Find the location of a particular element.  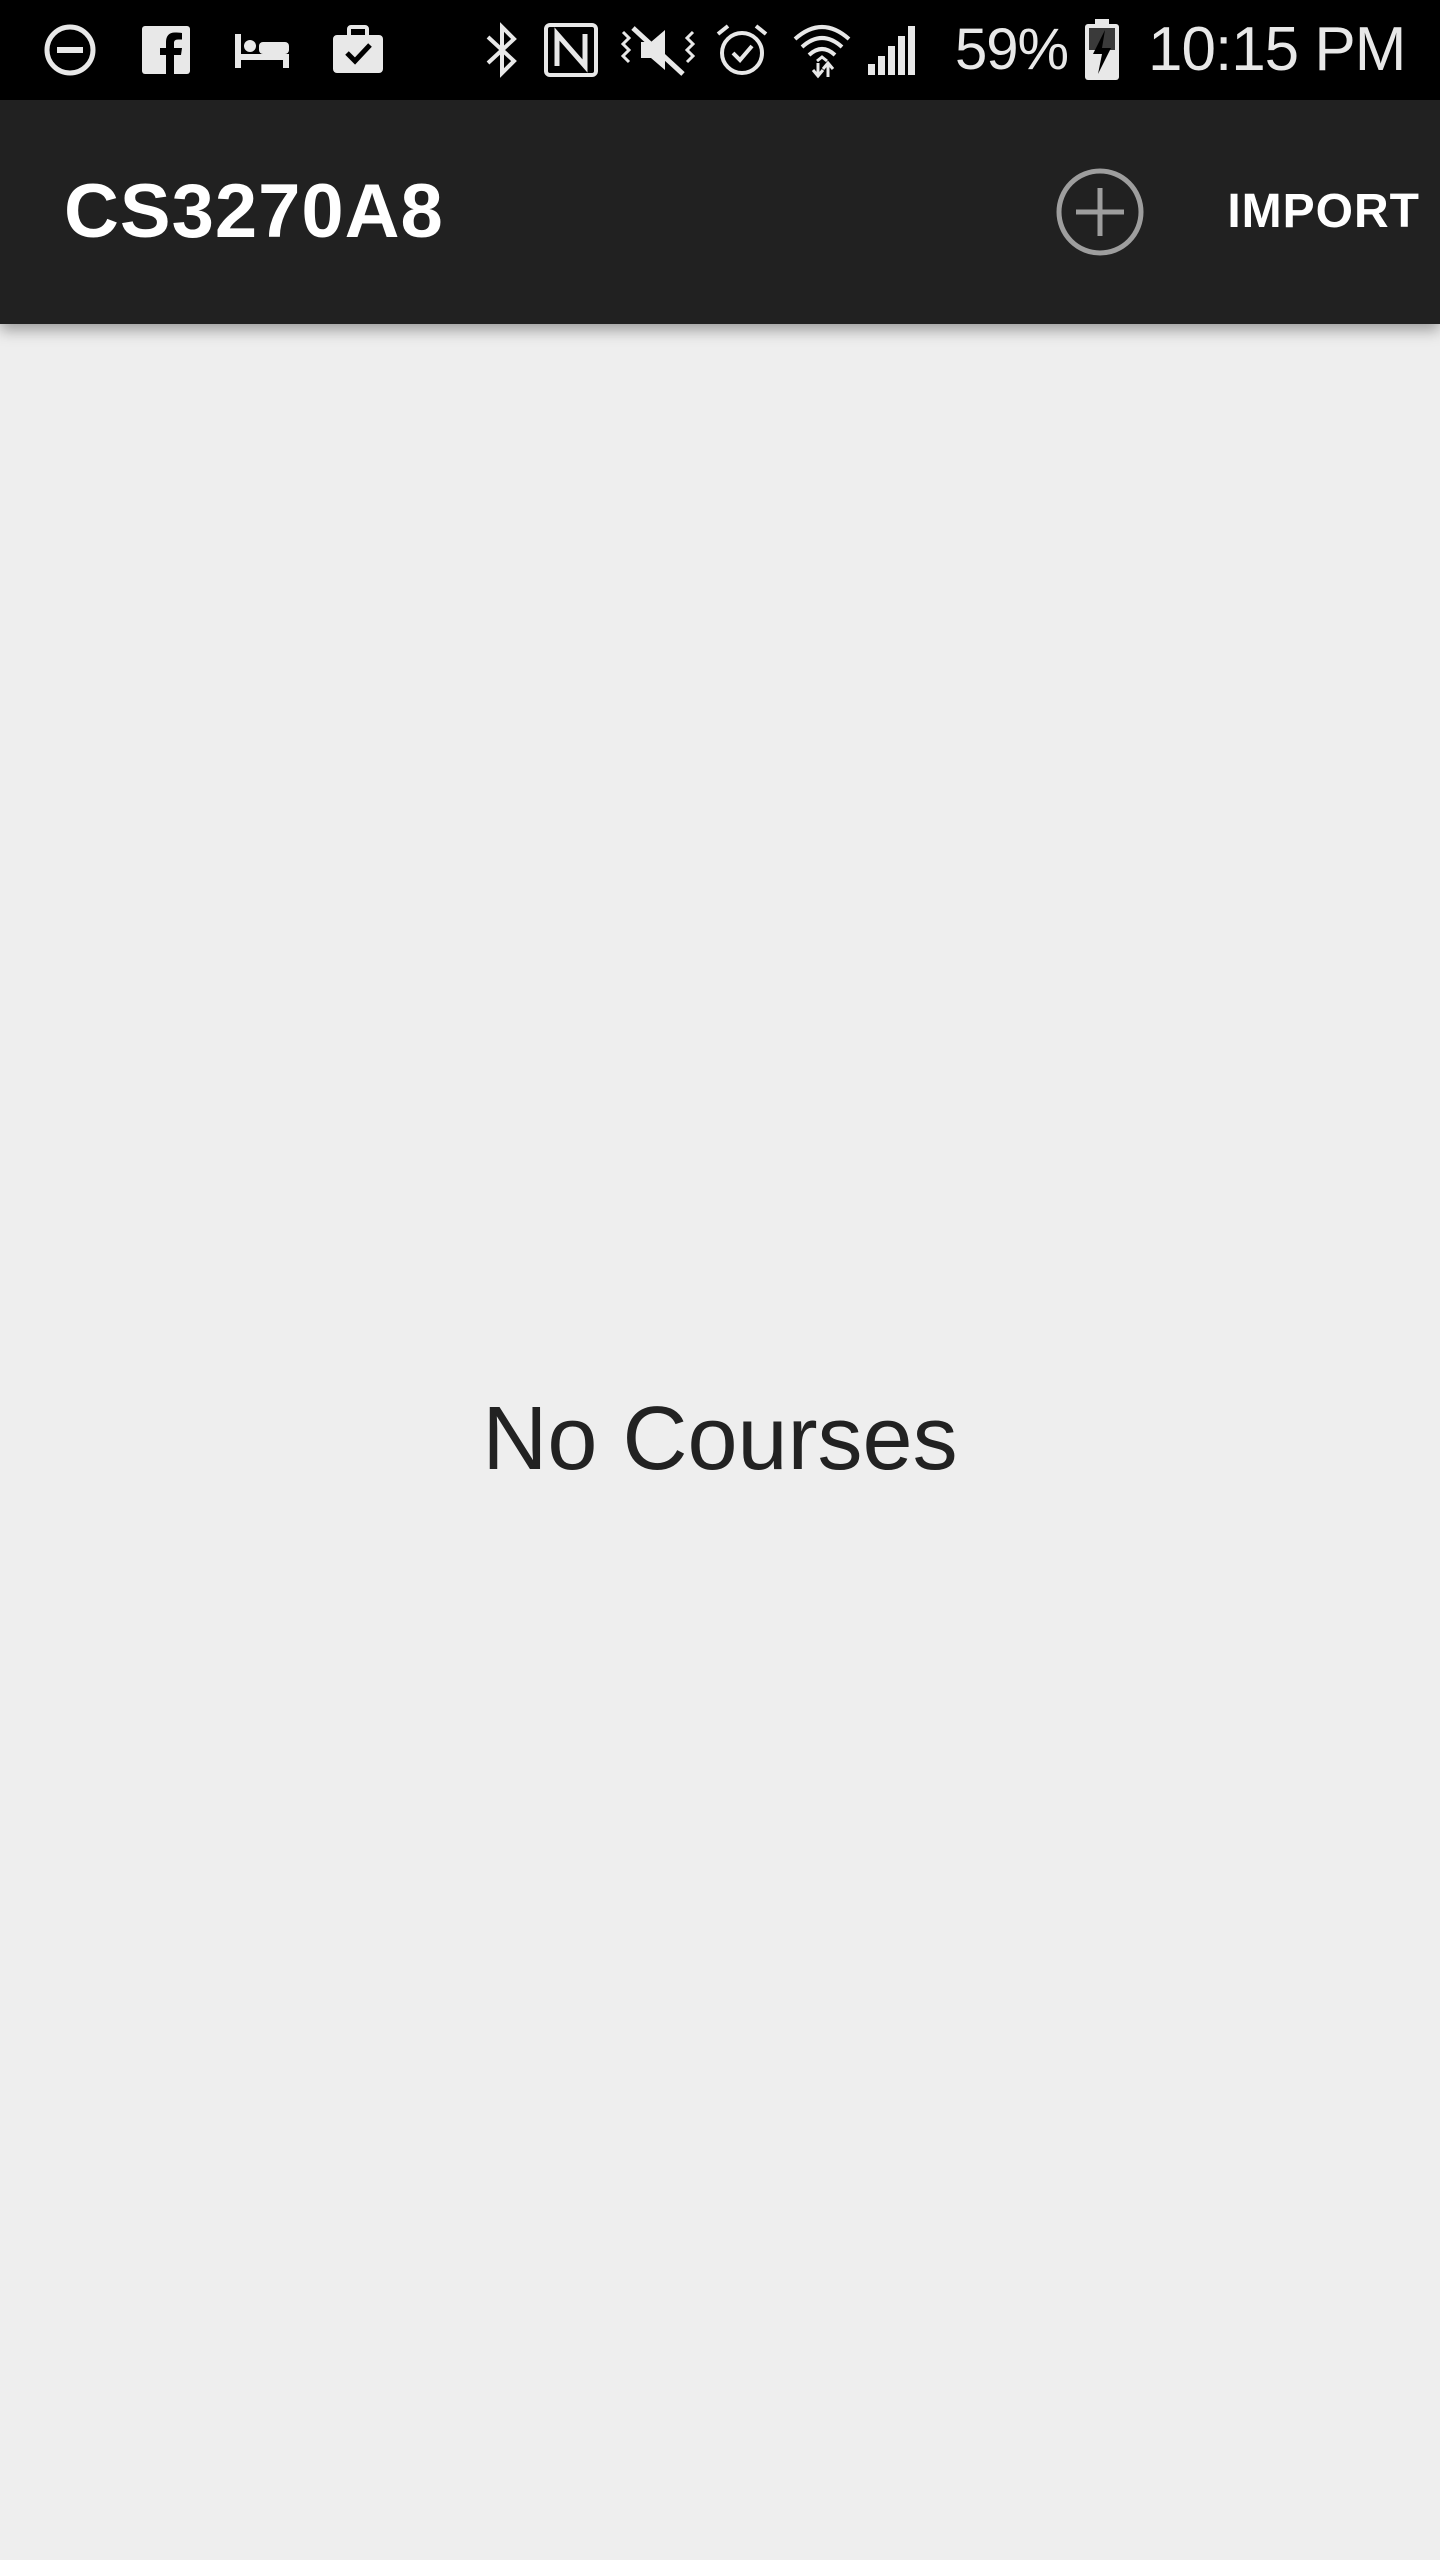

facebook-icon is located at coordinates (166, 50).